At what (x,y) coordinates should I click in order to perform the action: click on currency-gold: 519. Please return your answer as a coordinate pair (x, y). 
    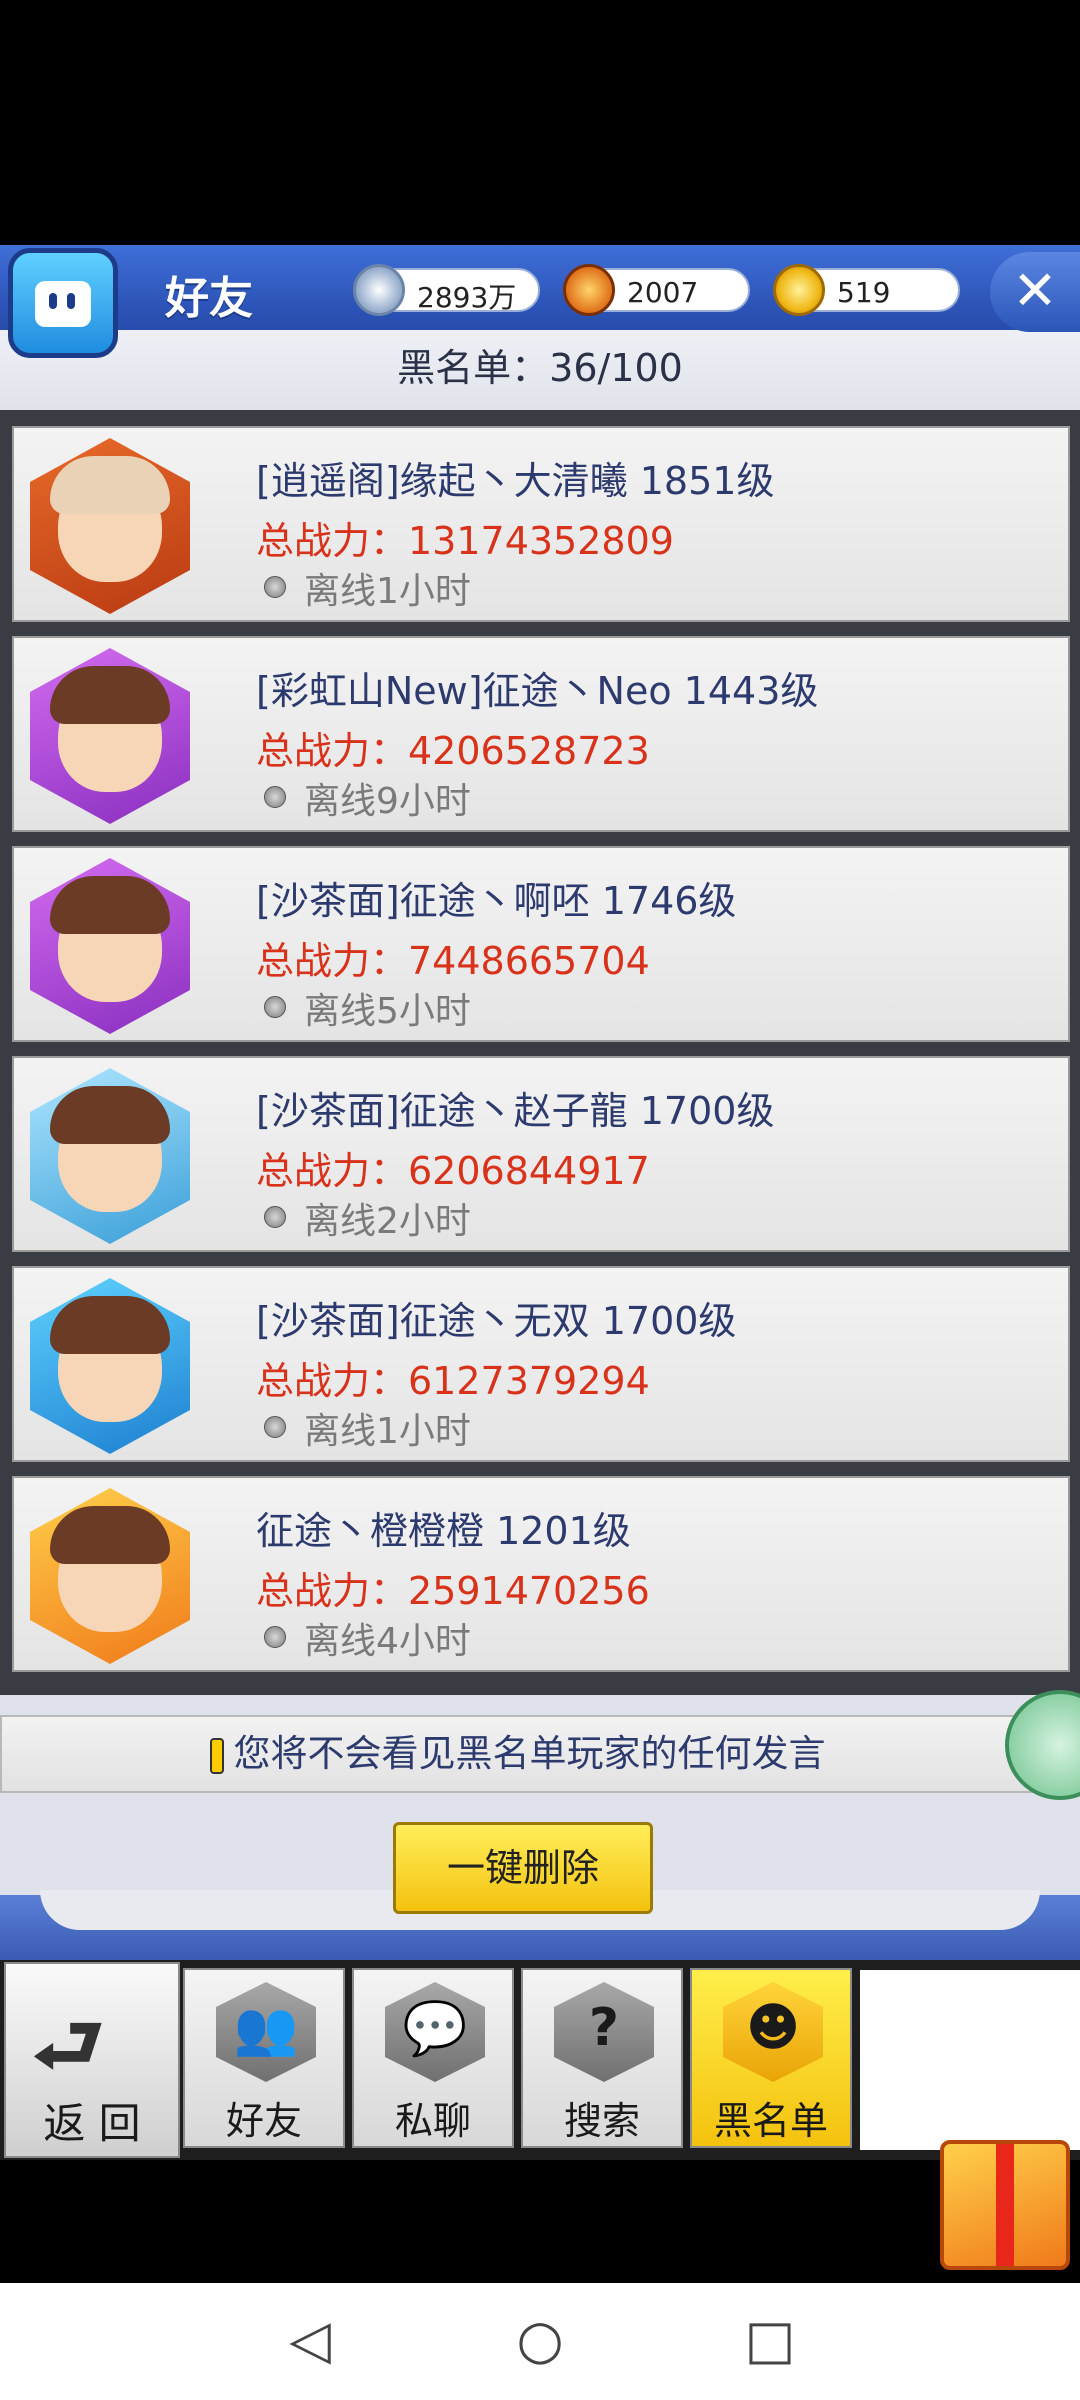
    Looking at the image, I should click on (866, 290).